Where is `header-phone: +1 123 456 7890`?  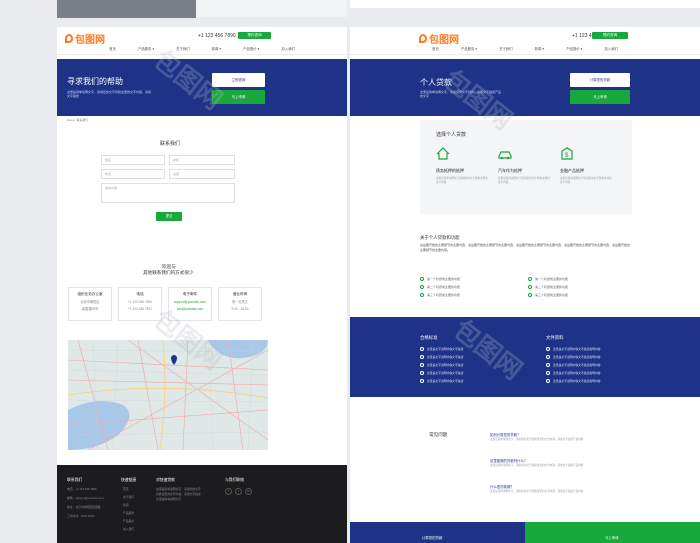
header-phone: +1 123 456 7890 is located at coordinates (217, 36).